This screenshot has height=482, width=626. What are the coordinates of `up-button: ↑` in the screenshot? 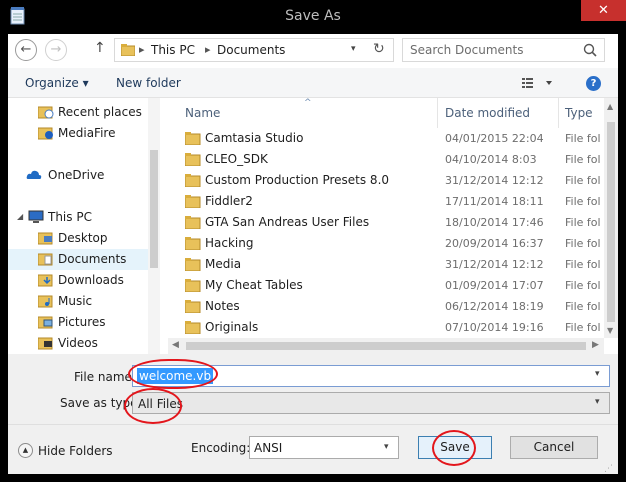 It's located at (100, 48).